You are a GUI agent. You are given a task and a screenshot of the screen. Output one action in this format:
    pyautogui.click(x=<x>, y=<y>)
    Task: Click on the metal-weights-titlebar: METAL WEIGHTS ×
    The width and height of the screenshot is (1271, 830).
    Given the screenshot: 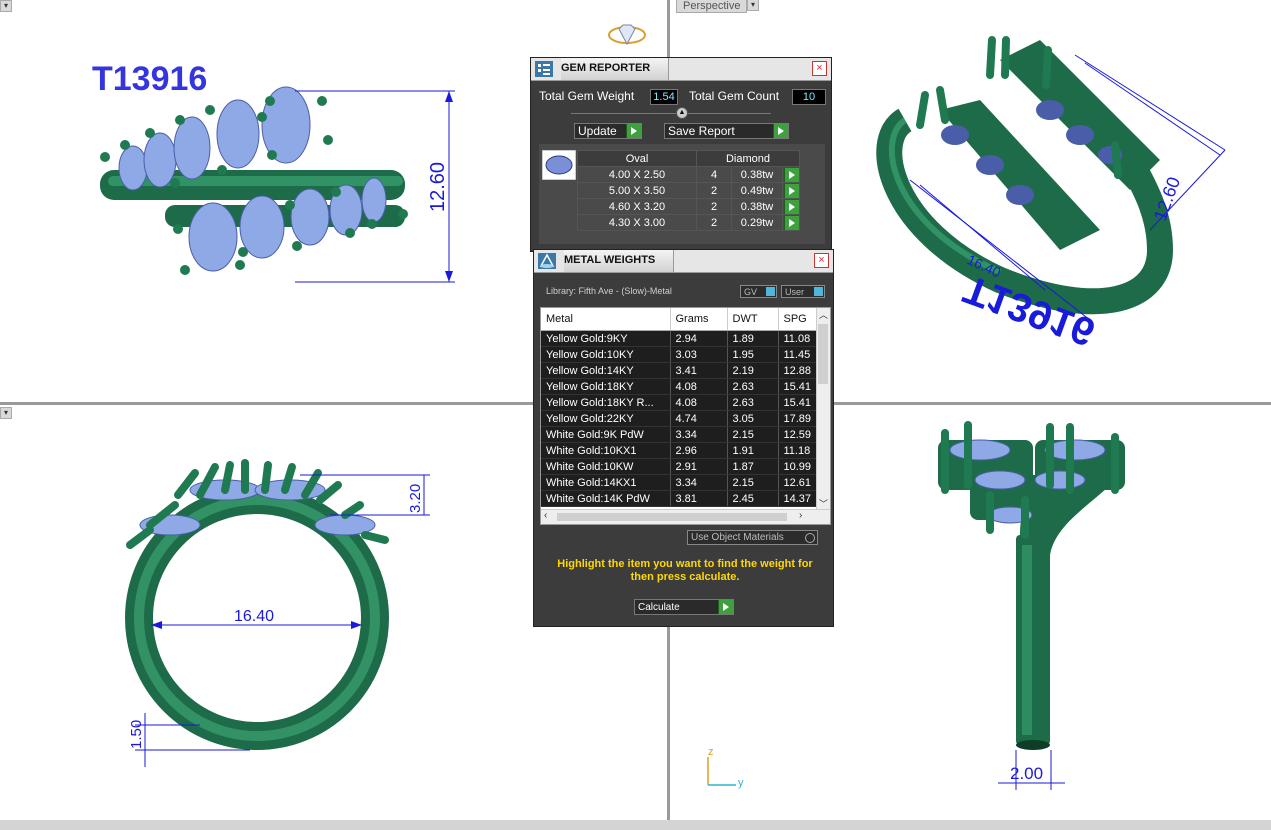 What is the action you would take?
    pyautogui.click(x=683, y=261)
    